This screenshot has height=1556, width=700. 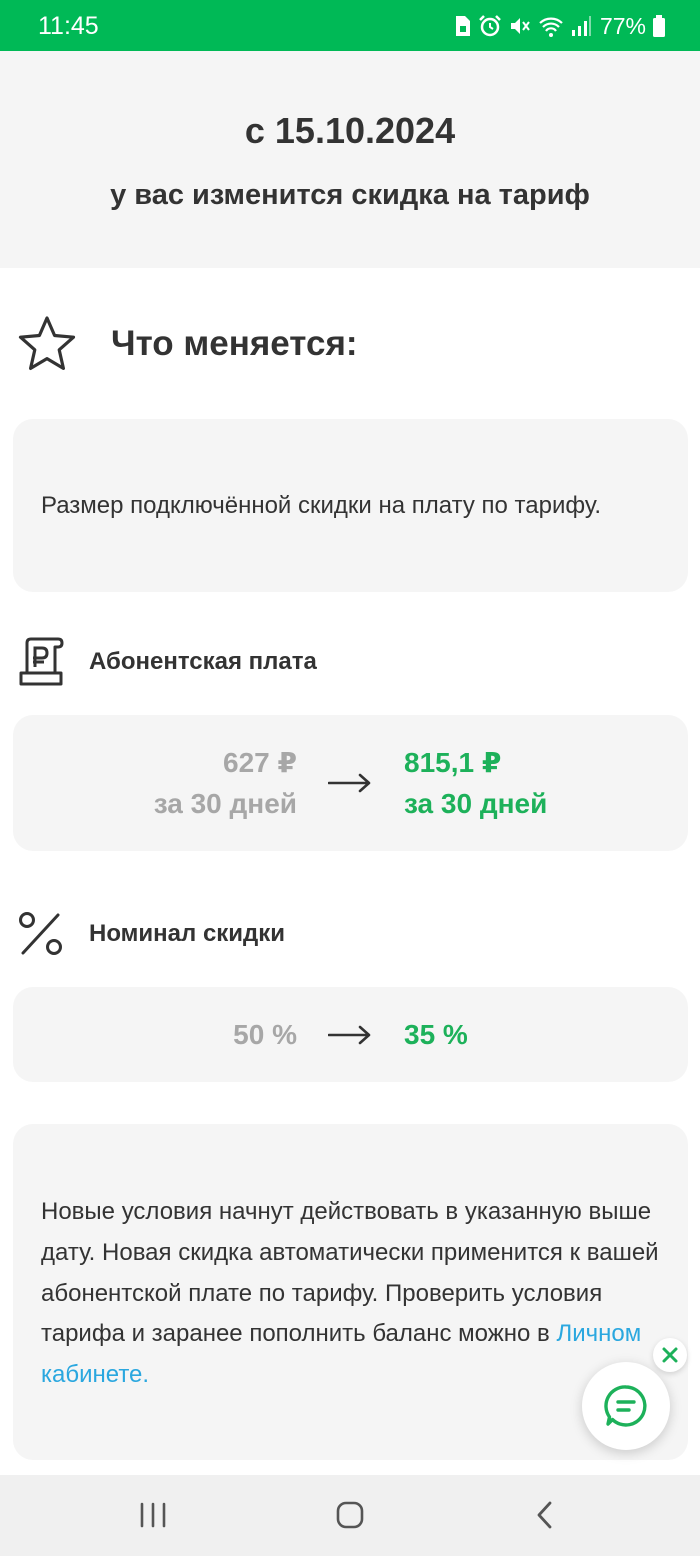 What do you see at coordinates (475, 783) in the screenshot?
I see `new-fee: 815,1 ₽ за 30 дней` at bounding box center [475, 783].